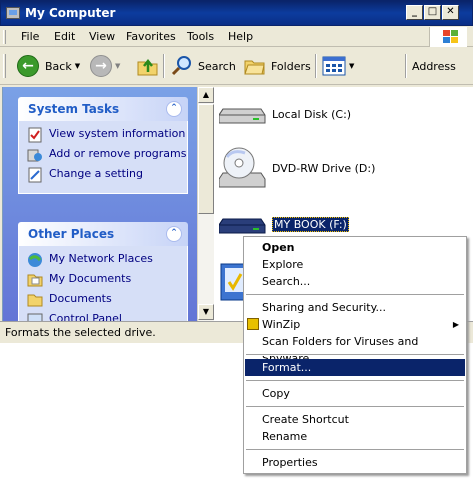  I want to click on folders-button: Folders, so click(277, 66).